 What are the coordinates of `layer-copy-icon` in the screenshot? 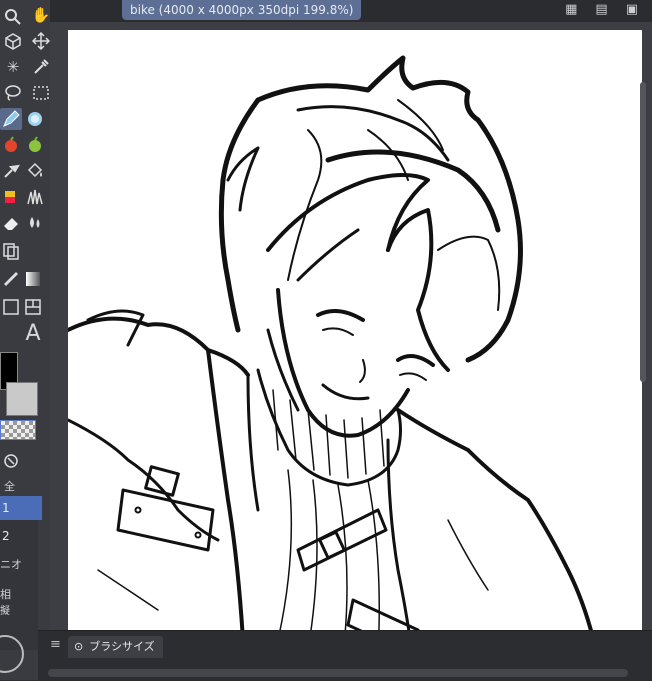 It's located at (11, 251).